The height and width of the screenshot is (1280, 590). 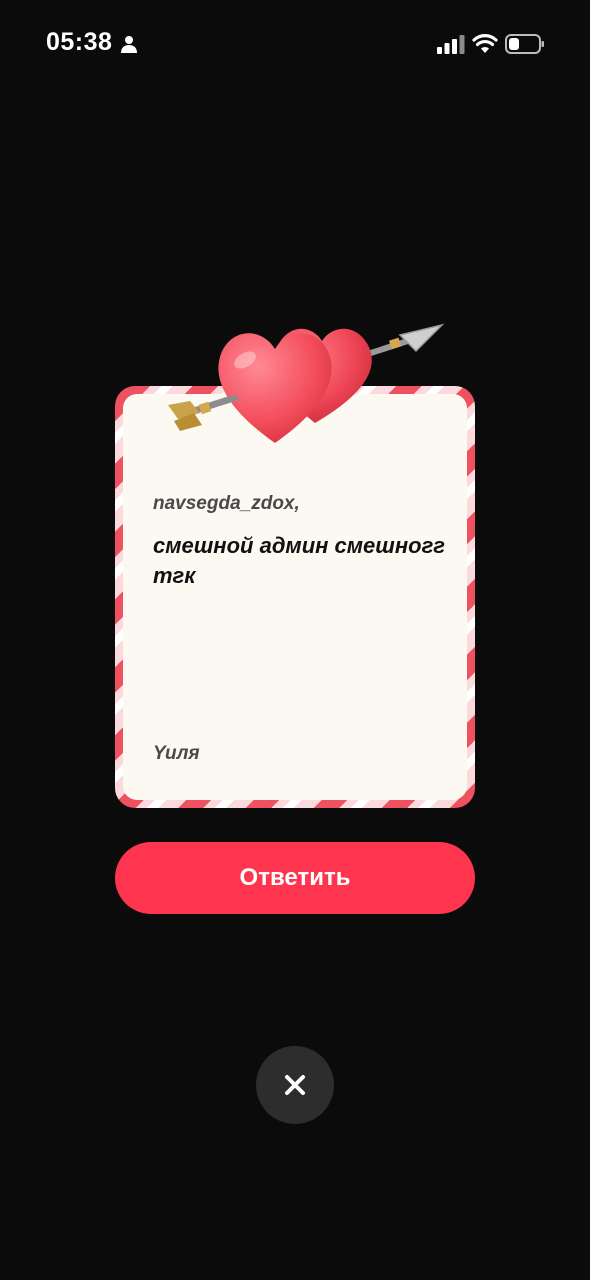 What do you see at coordinates (306, 383) in the screenshot?
I see `hearts-arrow-icon` at bounding box center [306, 383].